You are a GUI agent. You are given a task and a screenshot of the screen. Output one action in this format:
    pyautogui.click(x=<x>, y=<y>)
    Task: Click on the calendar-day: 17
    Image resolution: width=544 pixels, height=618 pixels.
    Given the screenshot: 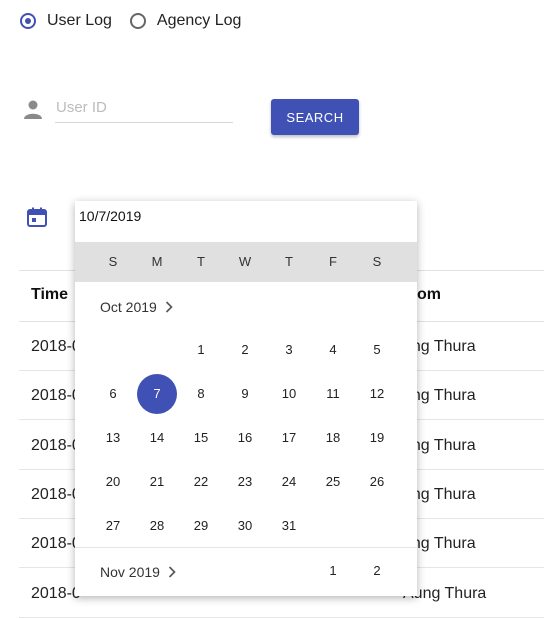 What is the action you would take?
    pyautogui.click(x=289, y=438)
    